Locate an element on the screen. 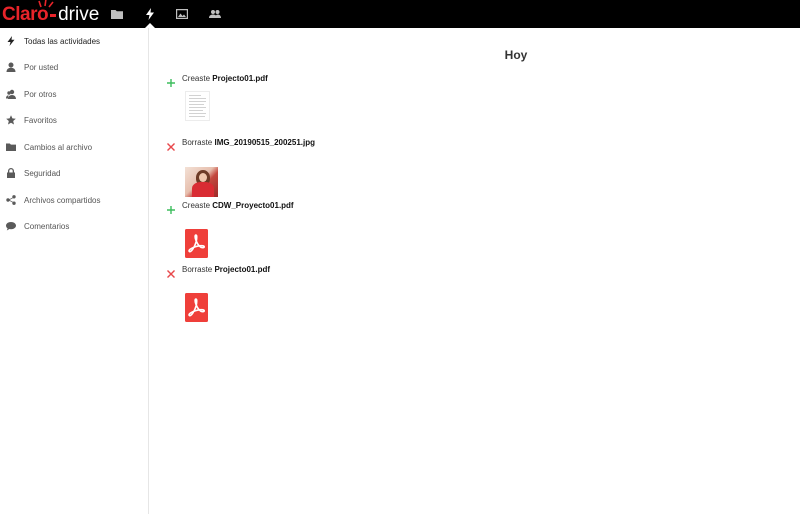 The height and width of the screenshot is (514, 800). activity-text: Borraste IMG_20190515_200251.jpg is located at coordinates (248, 142).